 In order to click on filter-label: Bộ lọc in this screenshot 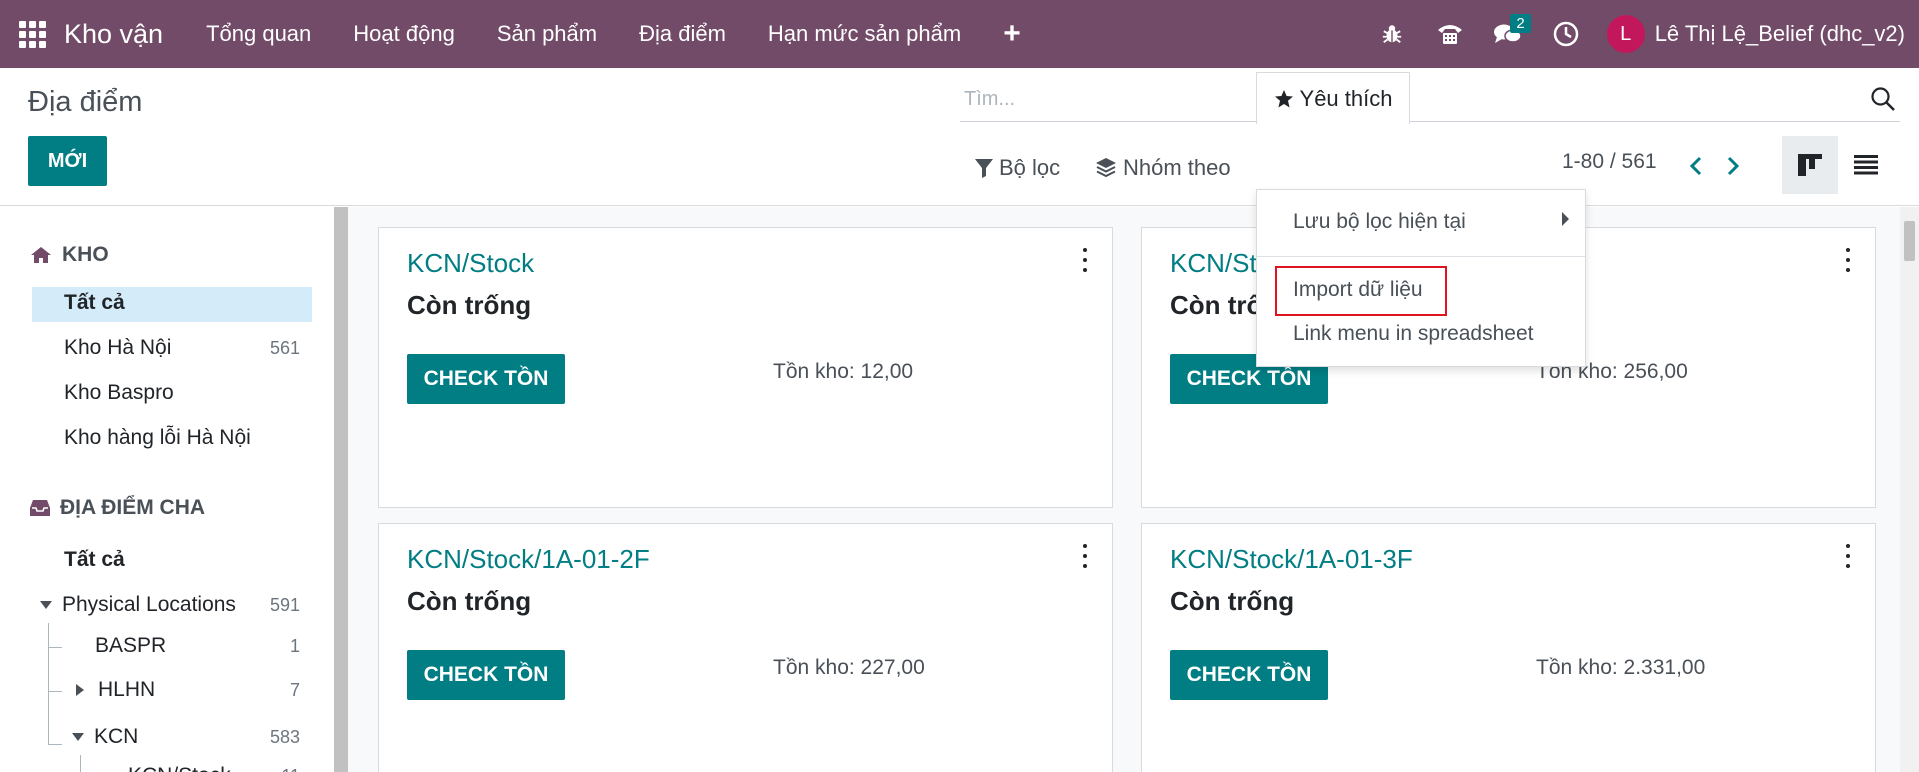, I will do `click(1030, 167)`.